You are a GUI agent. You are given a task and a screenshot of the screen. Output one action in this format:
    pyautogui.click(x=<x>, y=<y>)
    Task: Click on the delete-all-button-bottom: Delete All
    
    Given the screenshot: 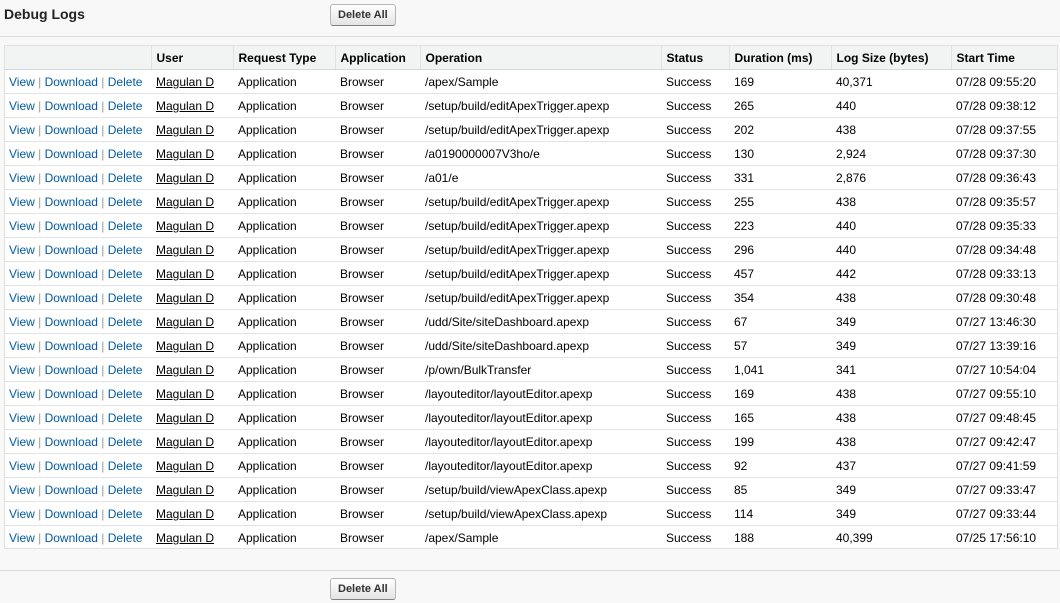 What is the action you would take?
    pyautogui.click(x=363, y=589)
    